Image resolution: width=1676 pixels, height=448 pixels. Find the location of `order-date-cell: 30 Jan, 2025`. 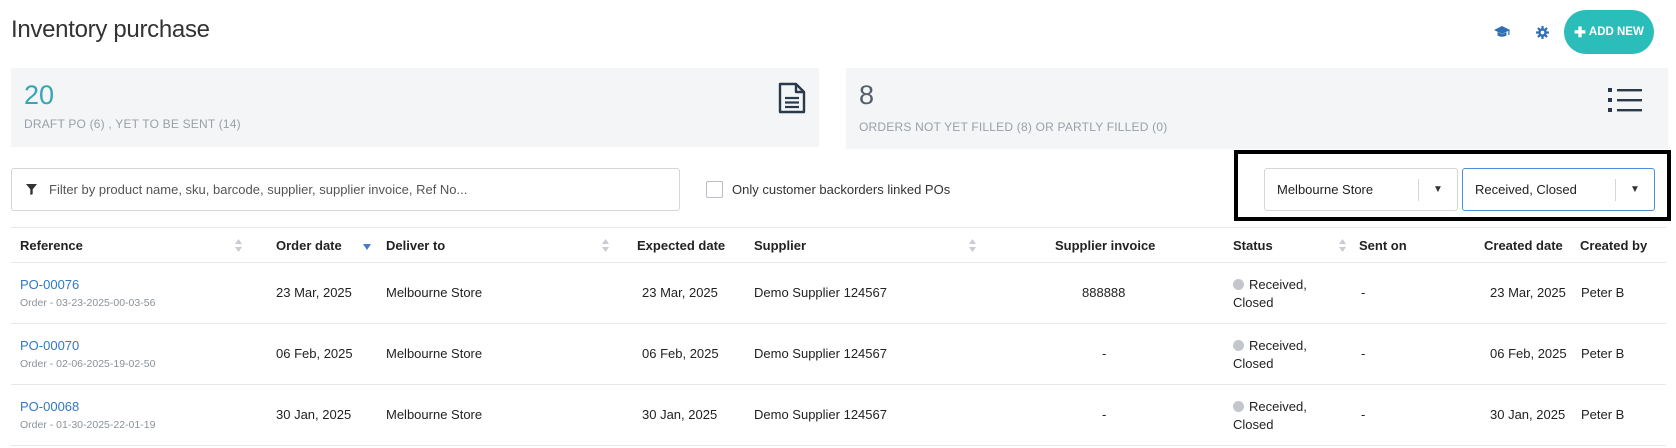

order-date-cell: 30 Jan, 2025 is located at coordinates (314, 414).